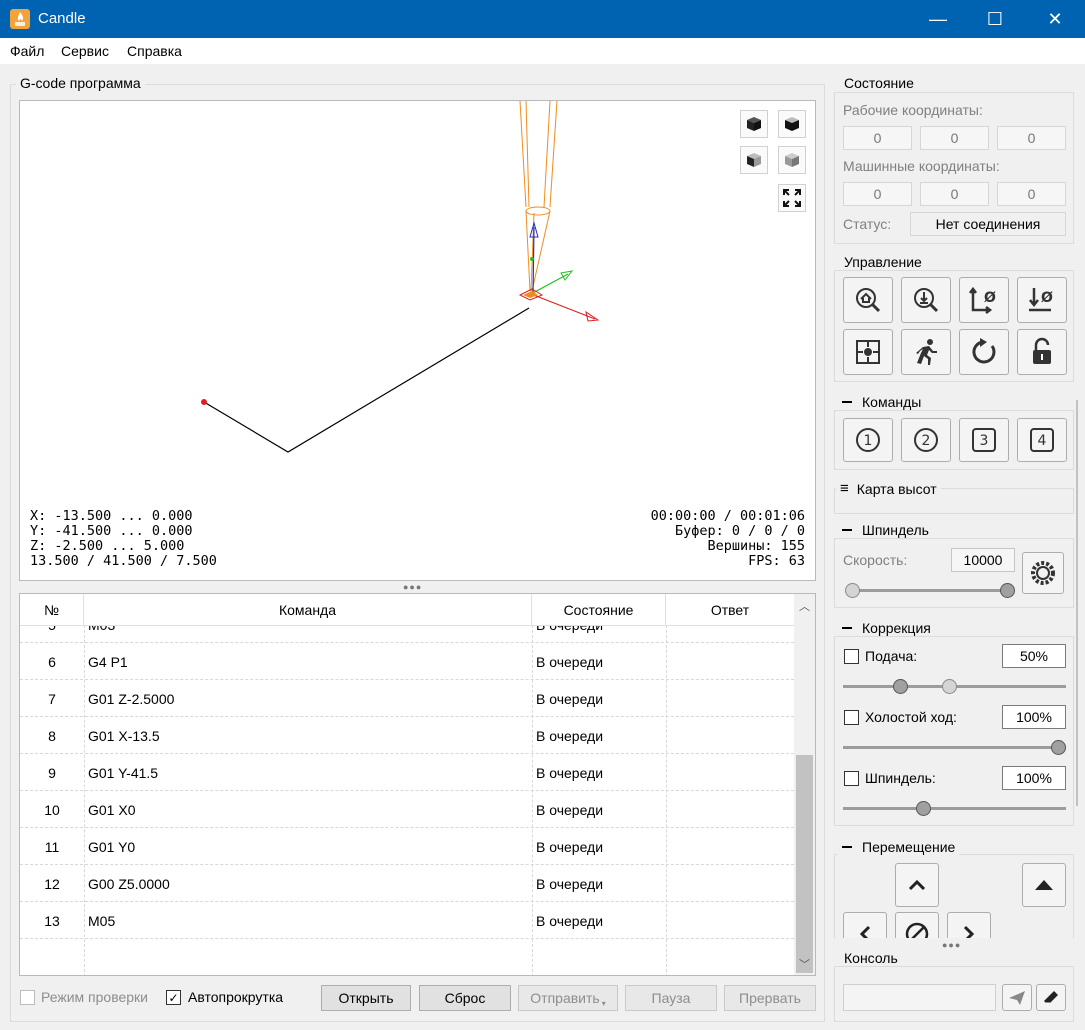 This screenshot has width=1085, height=1030. Describe the element at coordinates (917, 925) in the screenshot. I see `jog-stop-button` at that location.